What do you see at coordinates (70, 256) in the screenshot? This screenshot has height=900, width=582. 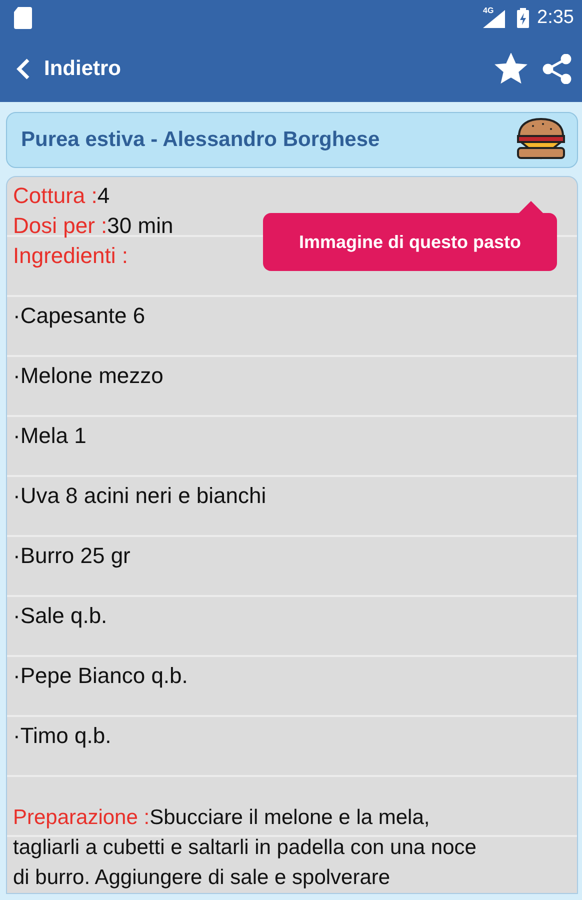 I see `recipe-detail: Ingredienti :` at bounding box center [70, 256].